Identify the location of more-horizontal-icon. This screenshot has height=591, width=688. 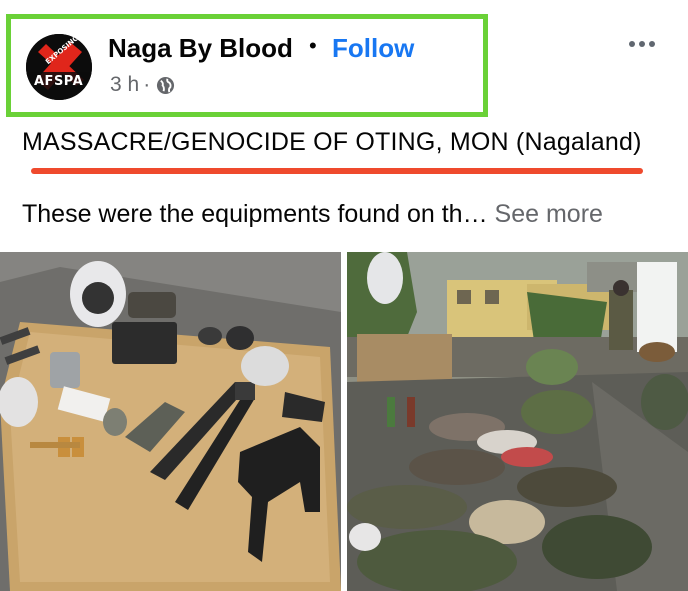
(632, 44).